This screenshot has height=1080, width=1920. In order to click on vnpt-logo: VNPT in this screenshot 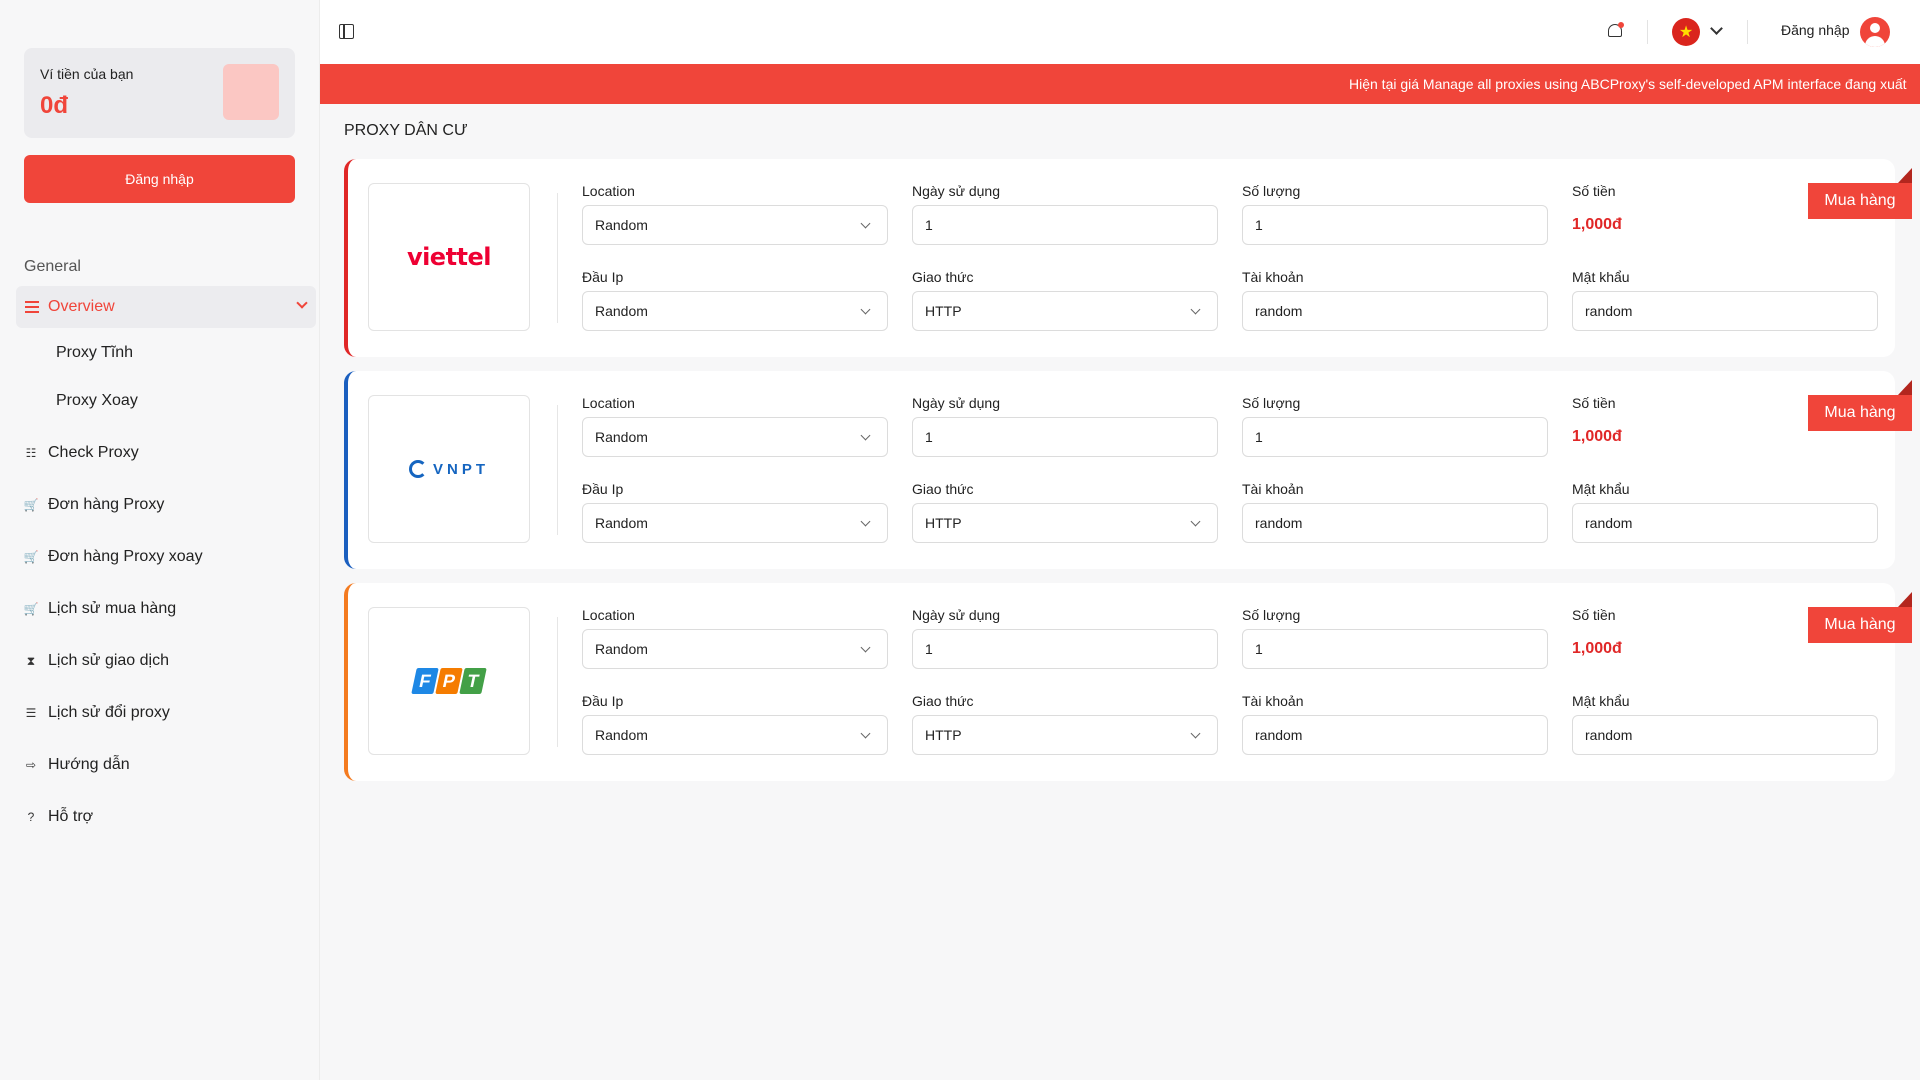, I will do `click(448, 469)`.